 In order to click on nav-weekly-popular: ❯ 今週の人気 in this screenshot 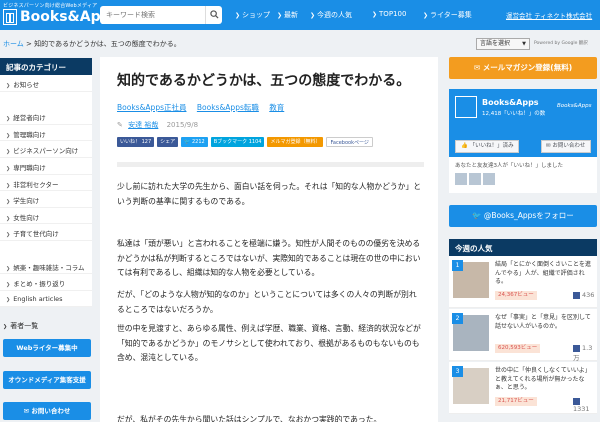, I will do `click(331, 15)`.